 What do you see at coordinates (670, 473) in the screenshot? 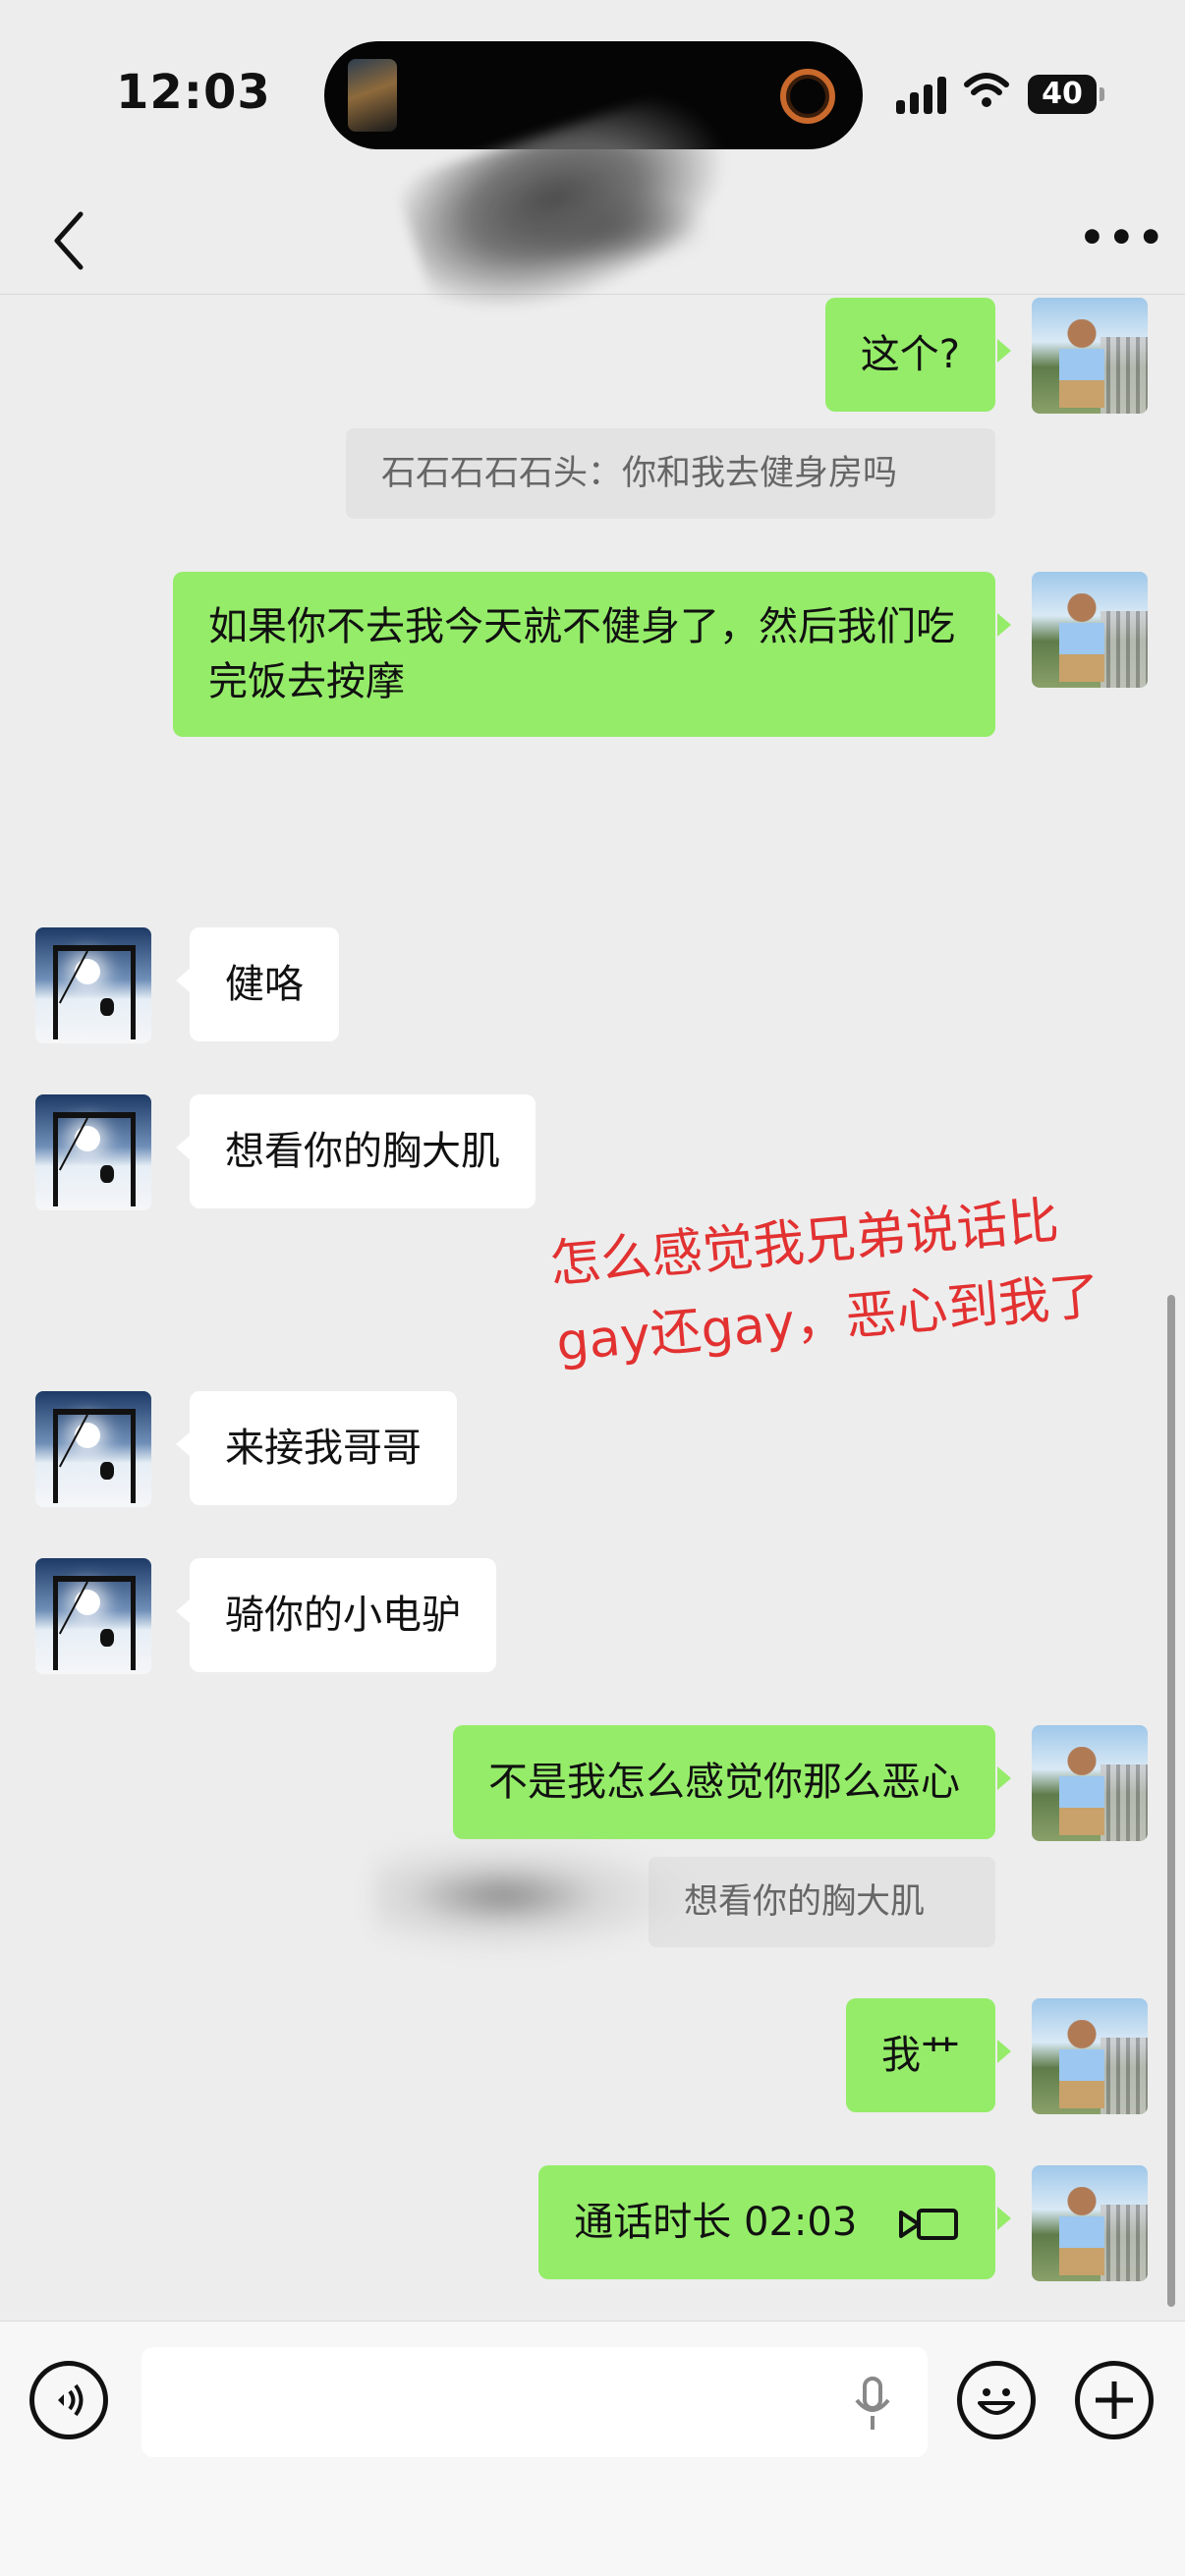
I see `quoted-message: 石石石石石头：你和我去健身房吗` at bounding box center [670, 473].